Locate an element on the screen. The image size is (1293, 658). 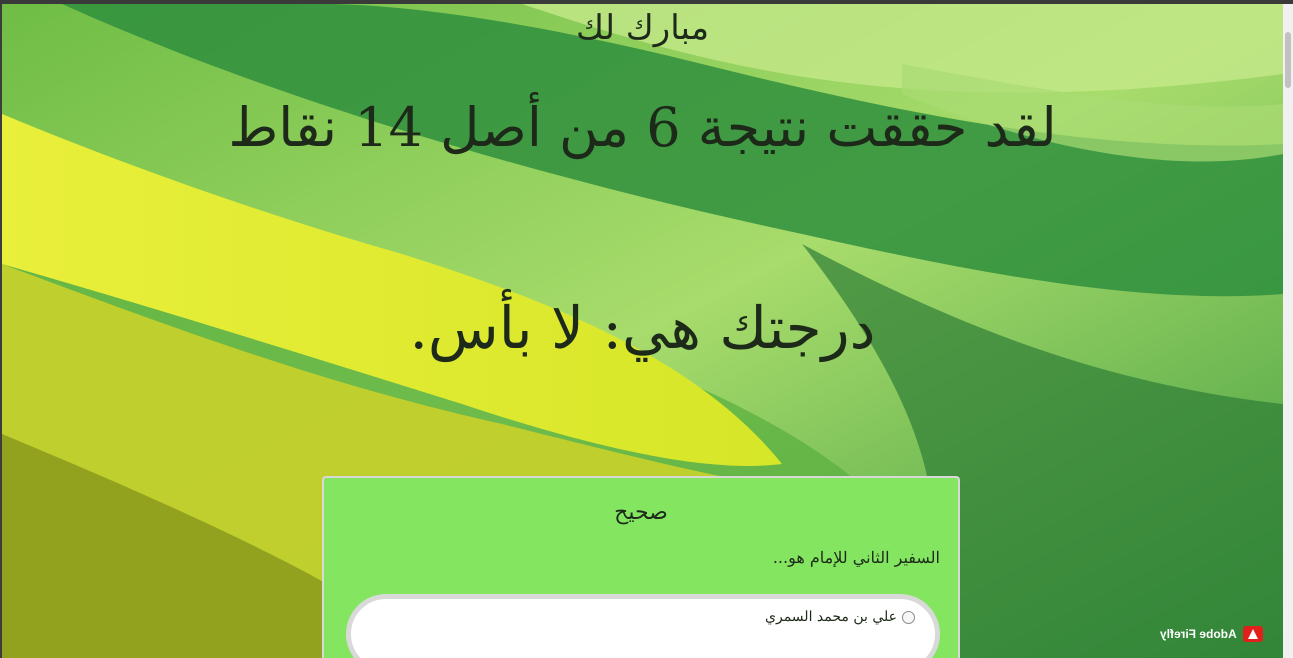
vertical-scrollbar is located at coordinates (1288, 331).